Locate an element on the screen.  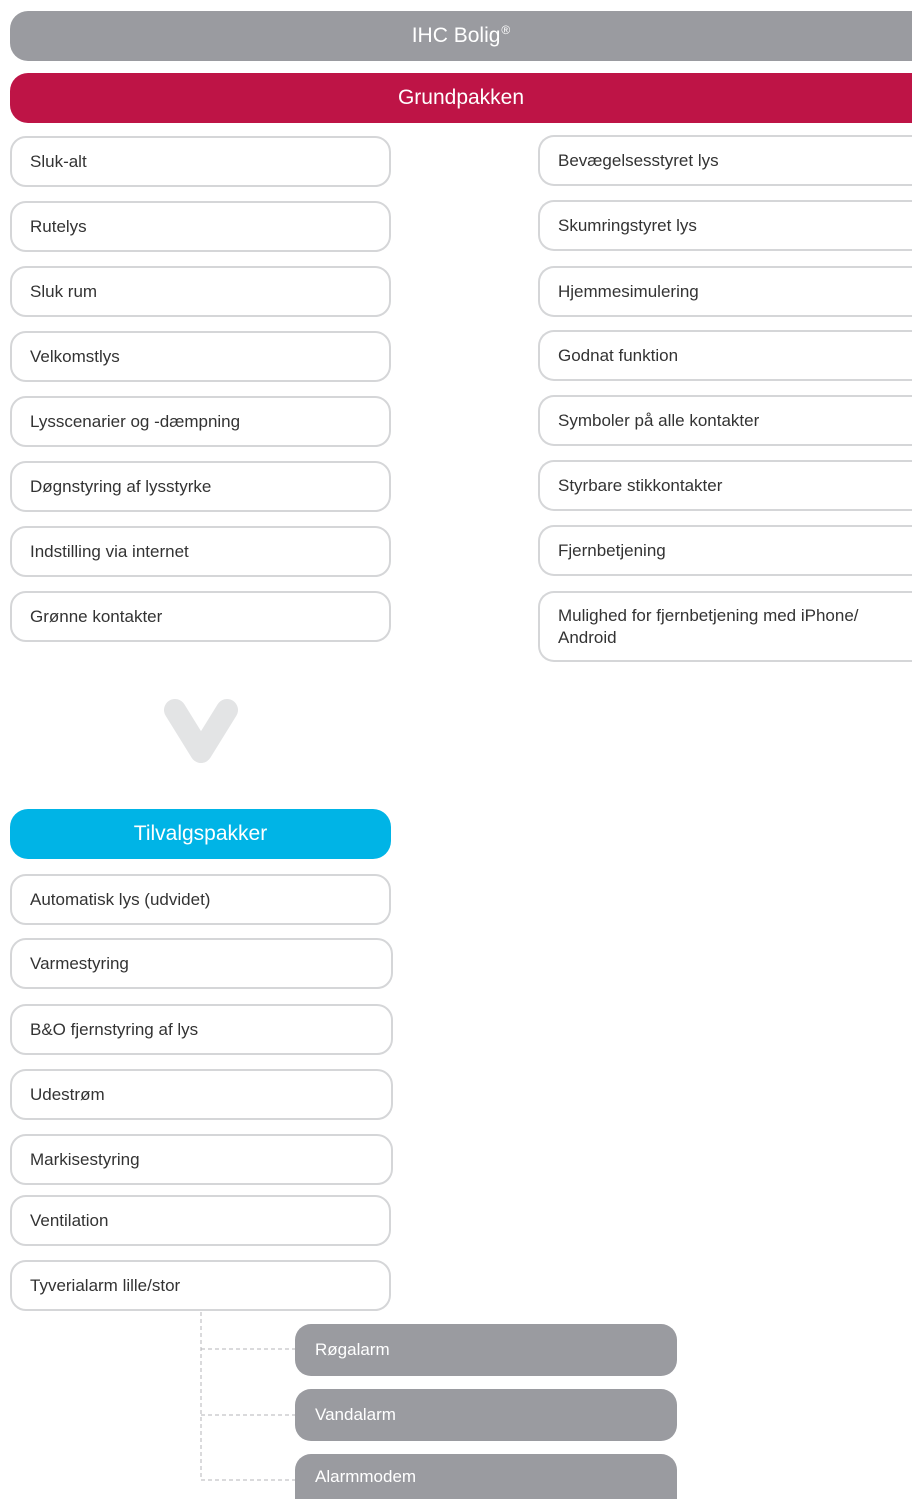
grundpakken-item-rutelys: Rutelys is located at coordinates (200, 226).